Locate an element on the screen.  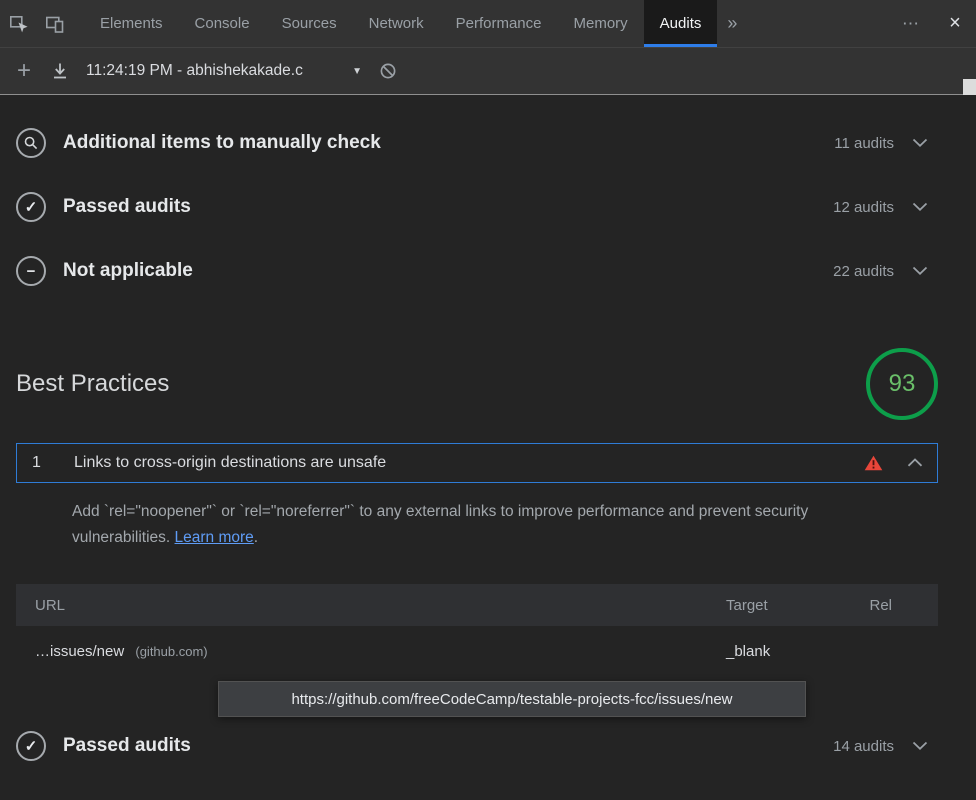
tab-network: Network is located at coordinates (396, 23).